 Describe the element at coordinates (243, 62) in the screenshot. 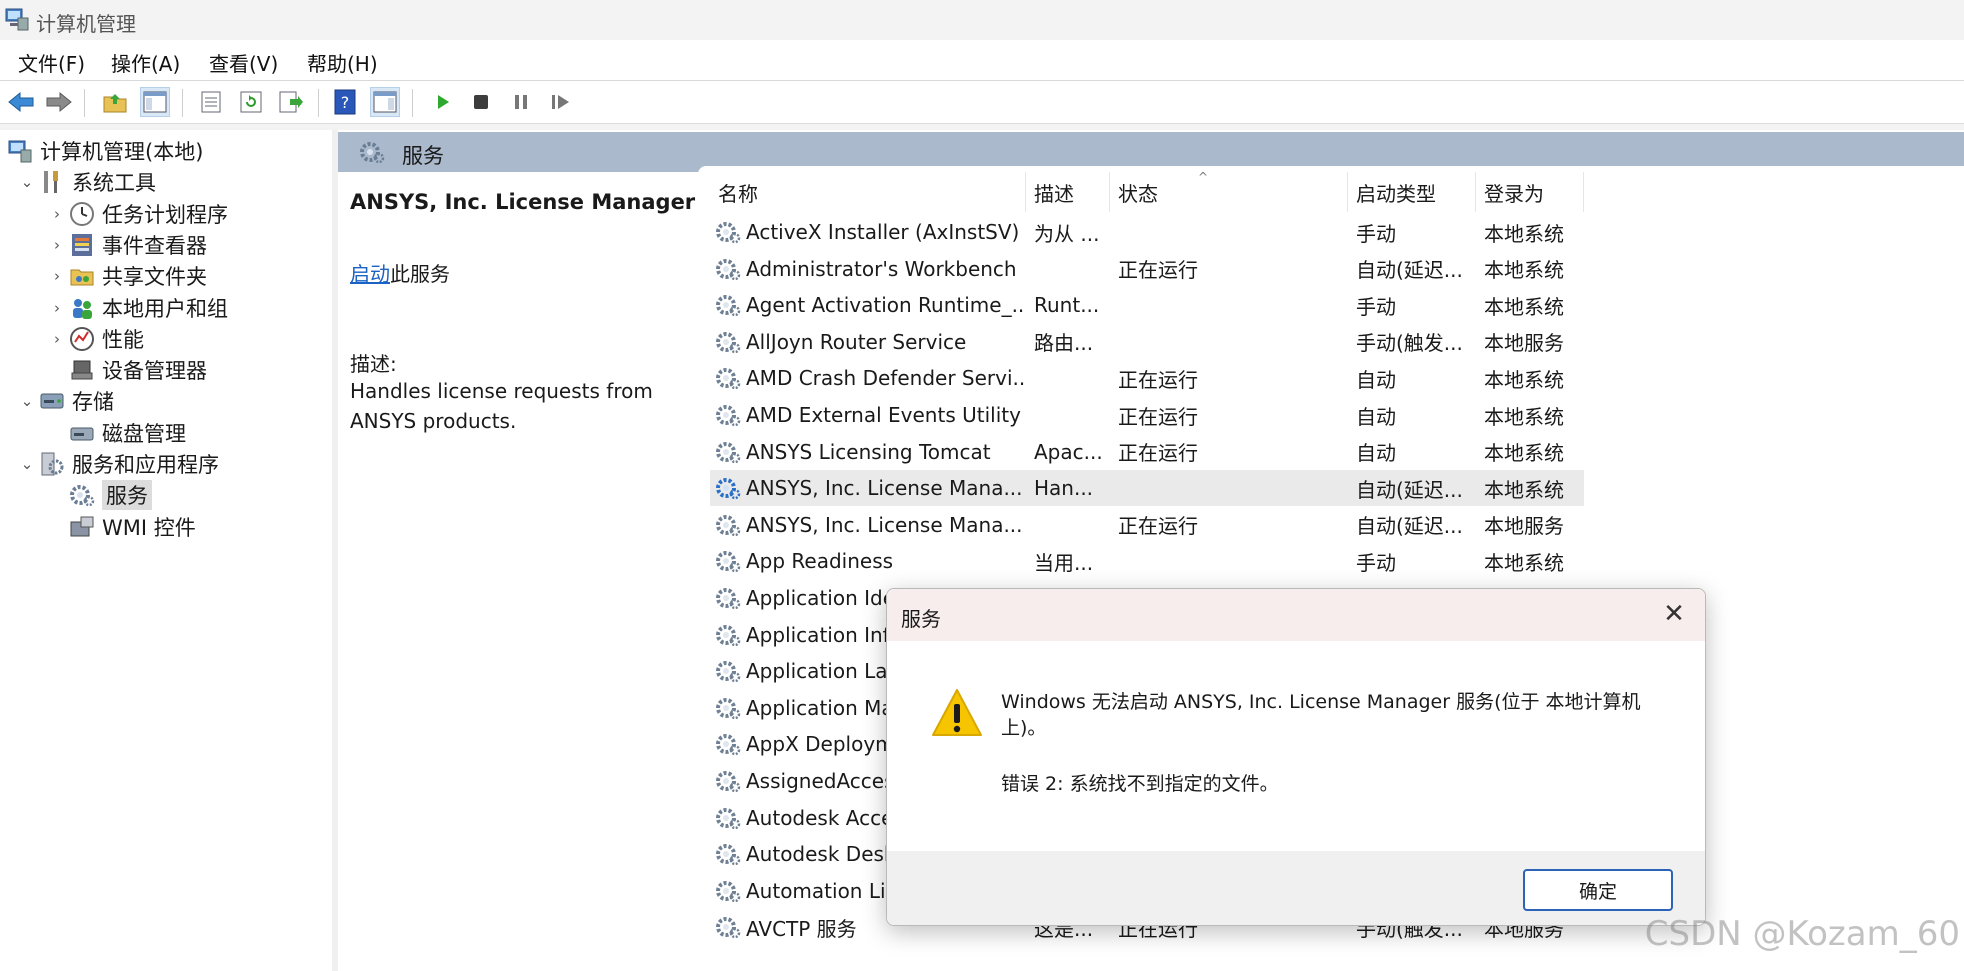

I see `menu-view: 查看(V)` at that location.